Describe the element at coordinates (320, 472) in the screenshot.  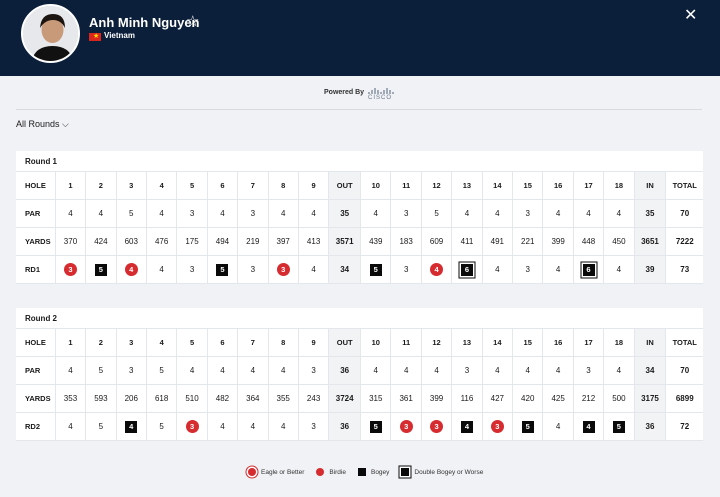
I see `birdie-marker-icon` at that location.